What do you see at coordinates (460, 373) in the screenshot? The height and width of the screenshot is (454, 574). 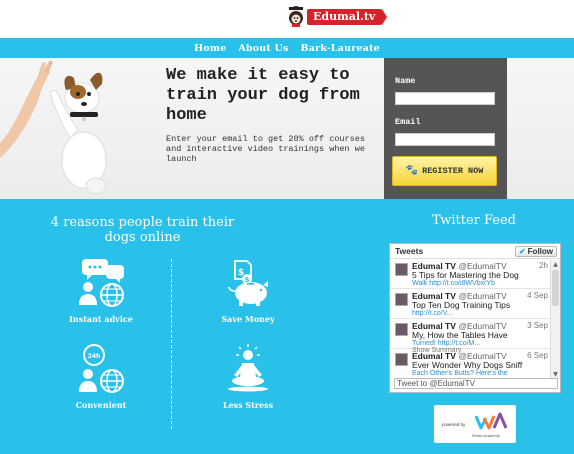 I see `tweet-link: Each Other's Butts? Here's the` at bounding box center [460, 373].